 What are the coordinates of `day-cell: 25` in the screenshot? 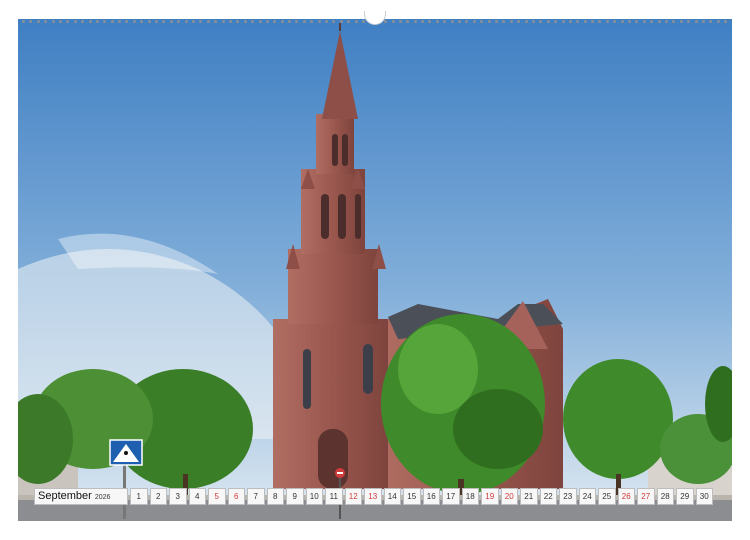 It's located at (607, 496).